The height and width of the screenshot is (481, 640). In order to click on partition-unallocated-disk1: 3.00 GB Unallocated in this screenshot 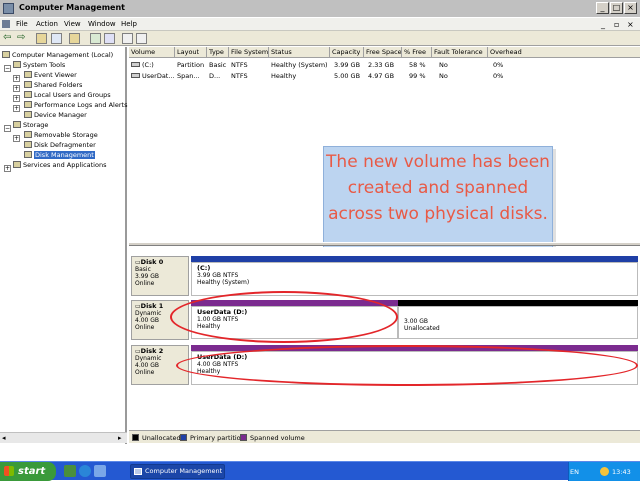, I will do `click(518, 322)`.